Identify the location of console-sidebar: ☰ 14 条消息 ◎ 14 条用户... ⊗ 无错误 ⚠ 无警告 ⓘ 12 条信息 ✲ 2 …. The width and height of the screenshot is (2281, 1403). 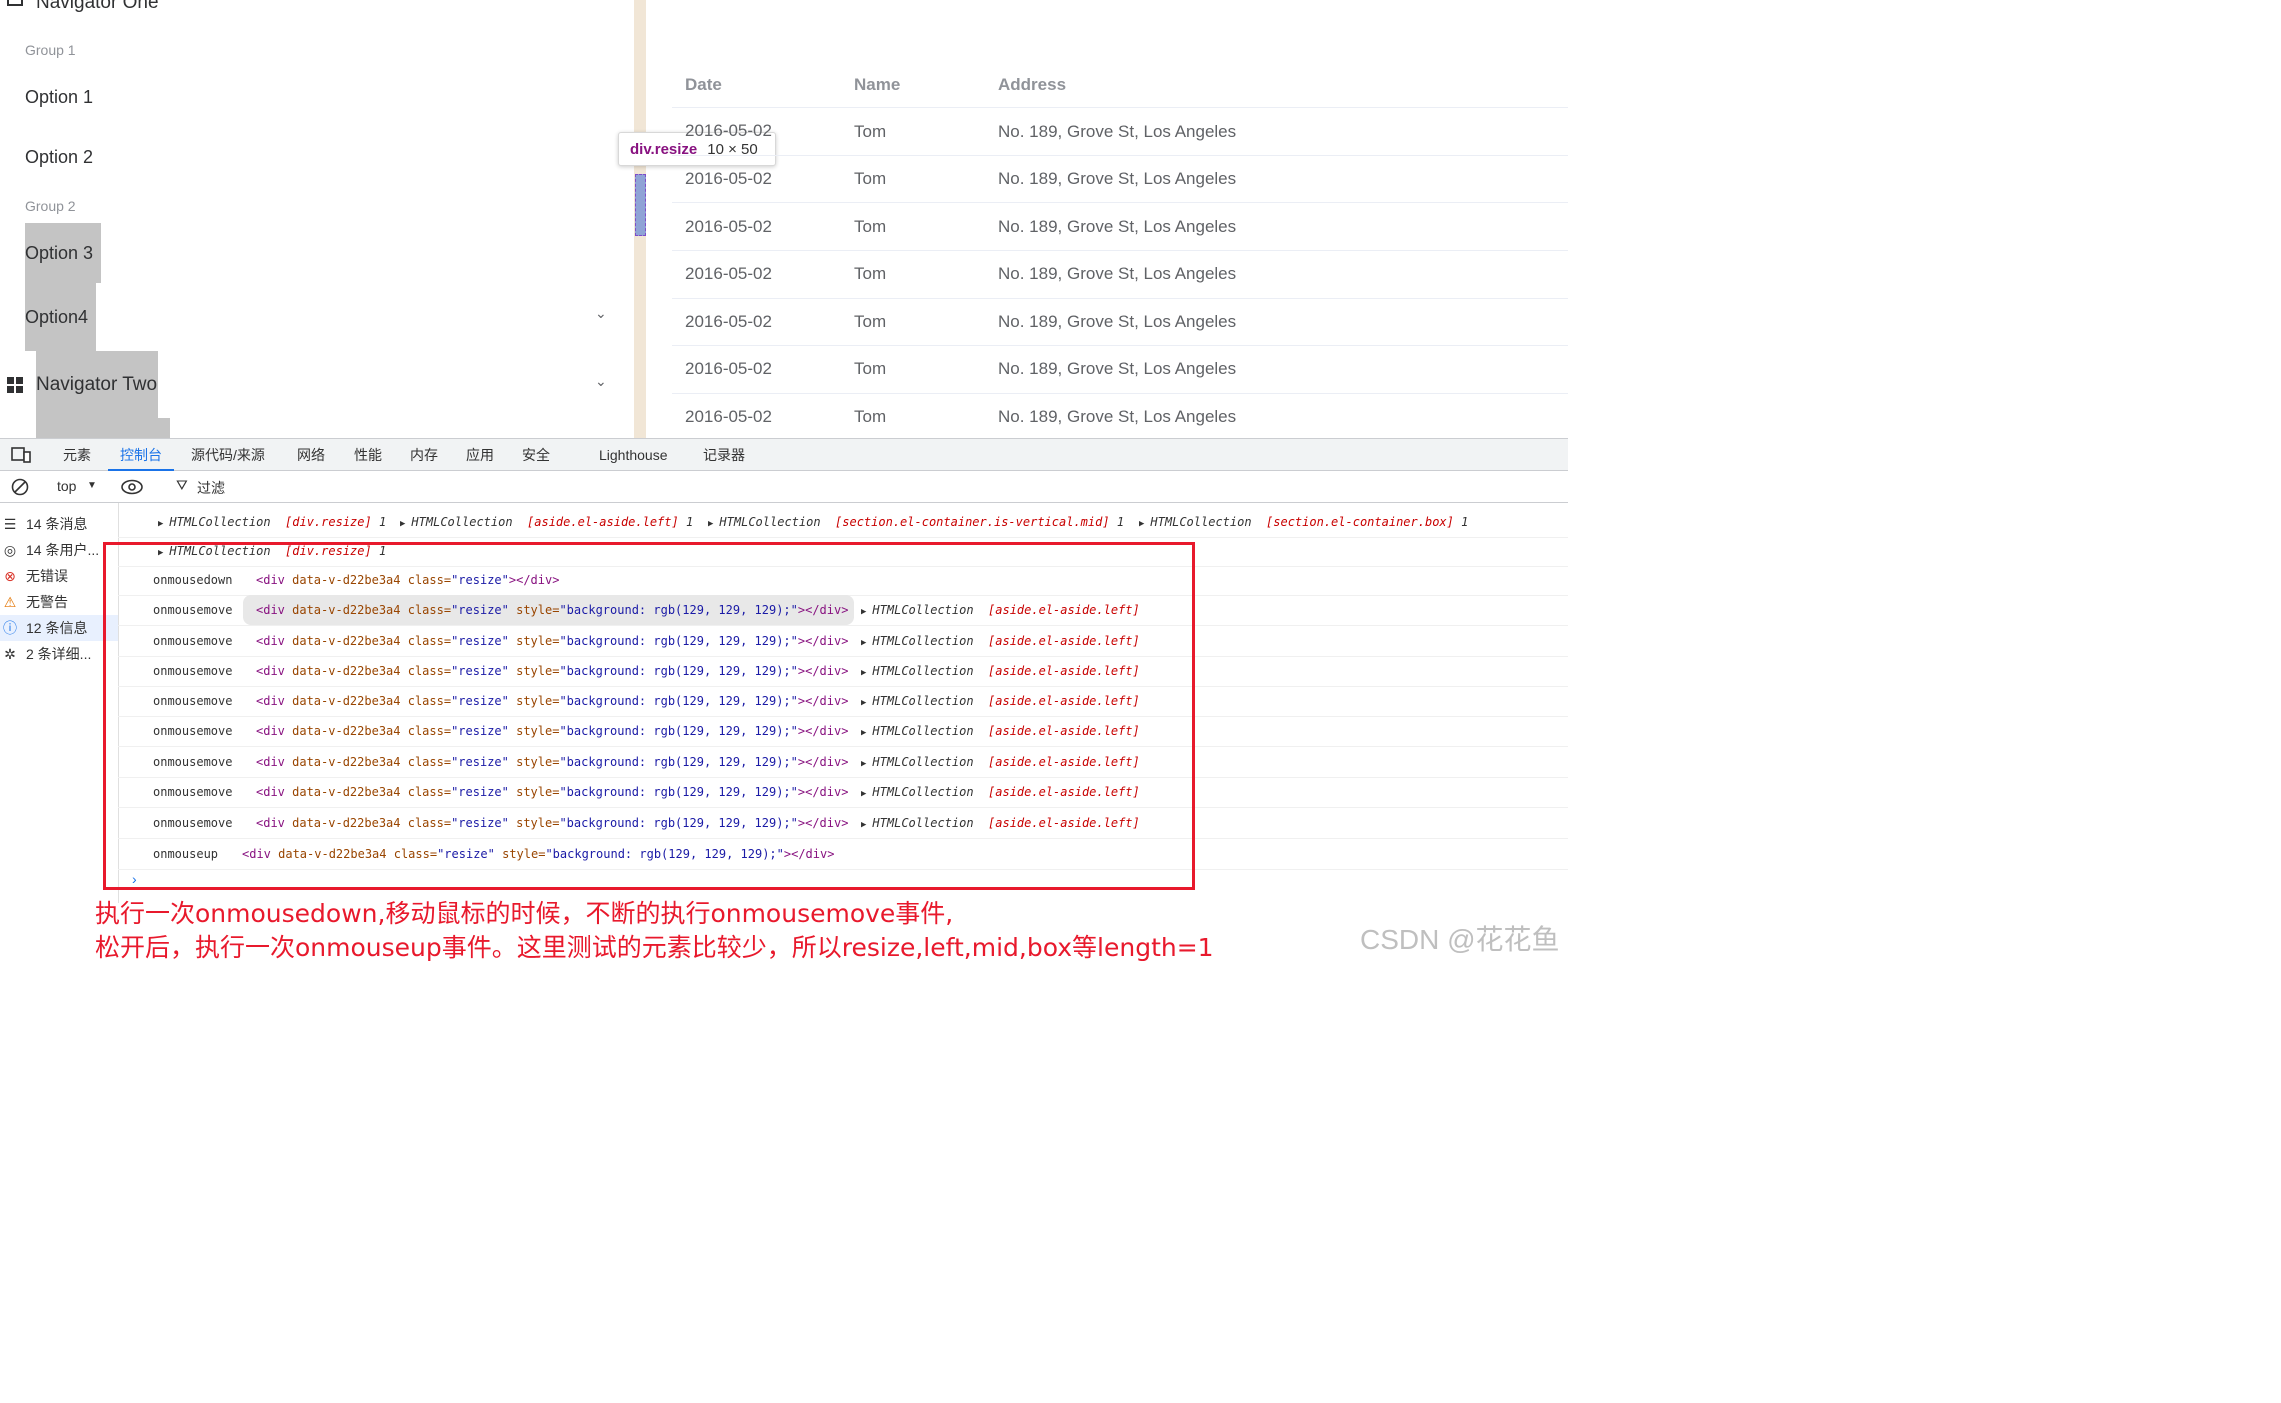
(59, 703).